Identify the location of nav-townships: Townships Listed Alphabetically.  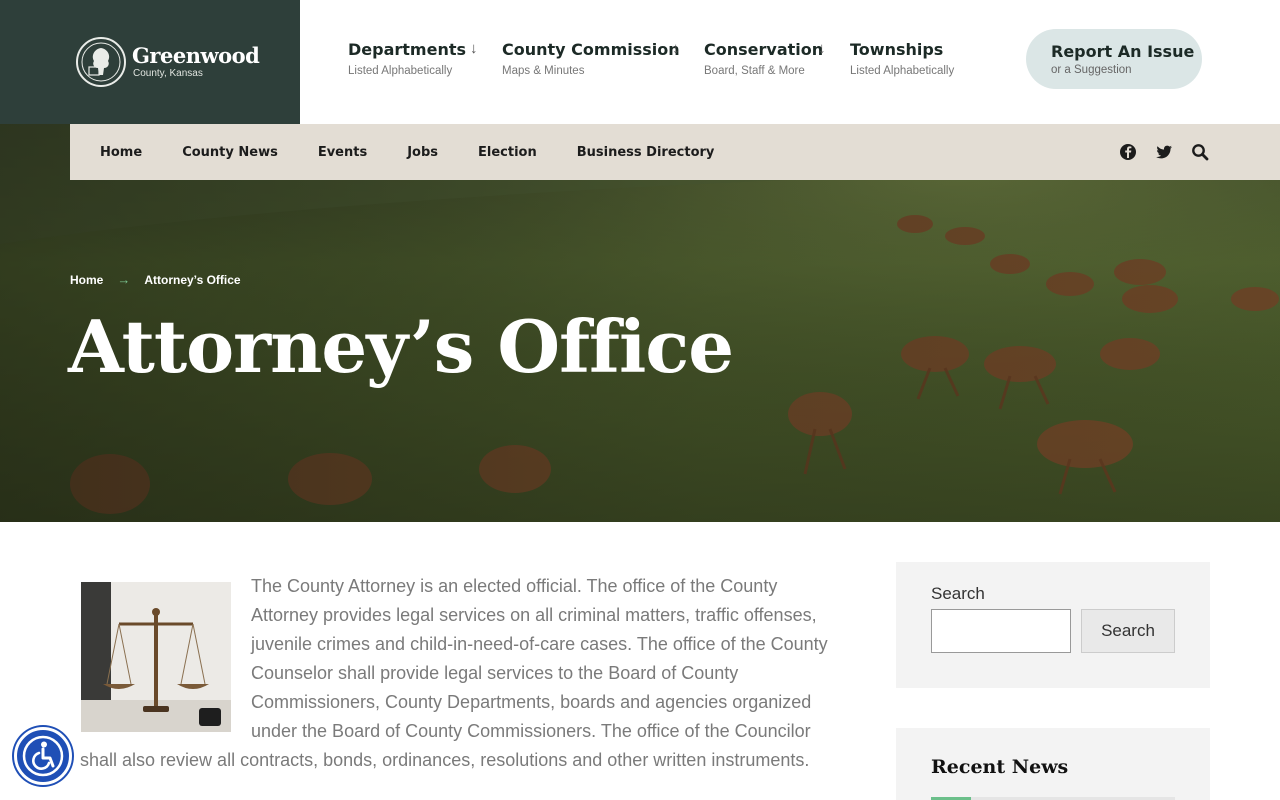
(915, 58).